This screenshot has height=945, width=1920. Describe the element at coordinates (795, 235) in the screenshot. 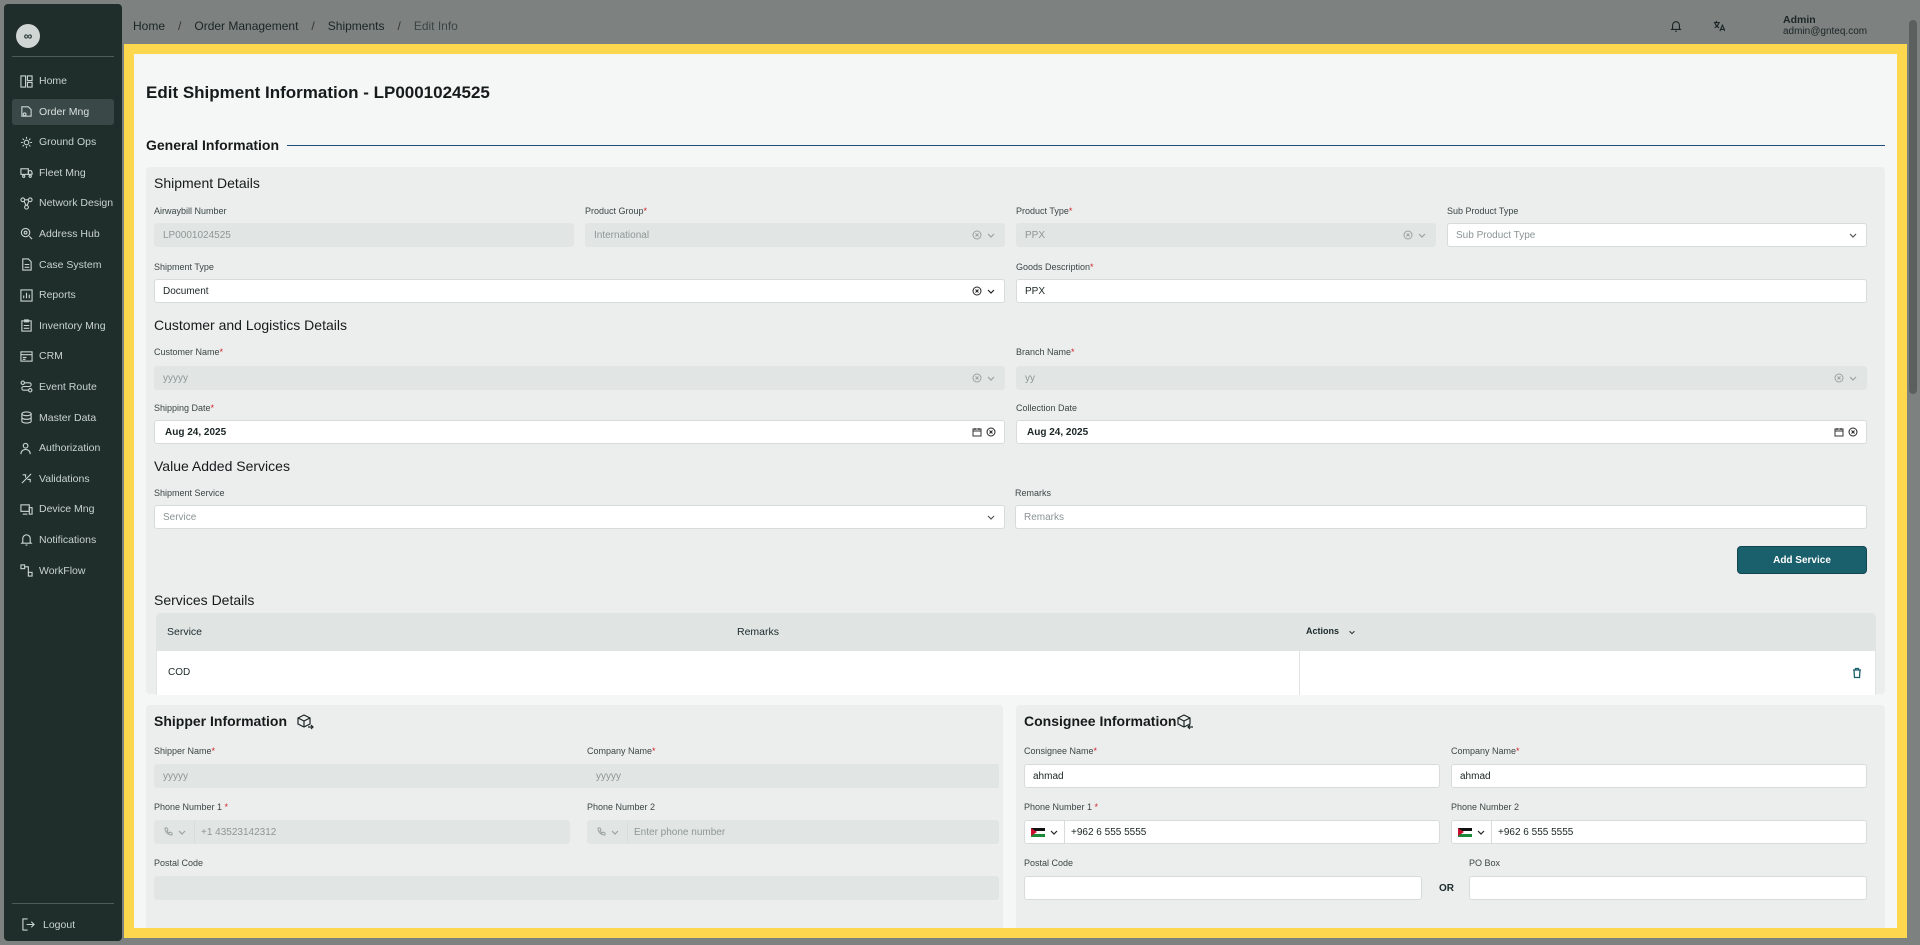

I see `product-group-select: International` at that location.